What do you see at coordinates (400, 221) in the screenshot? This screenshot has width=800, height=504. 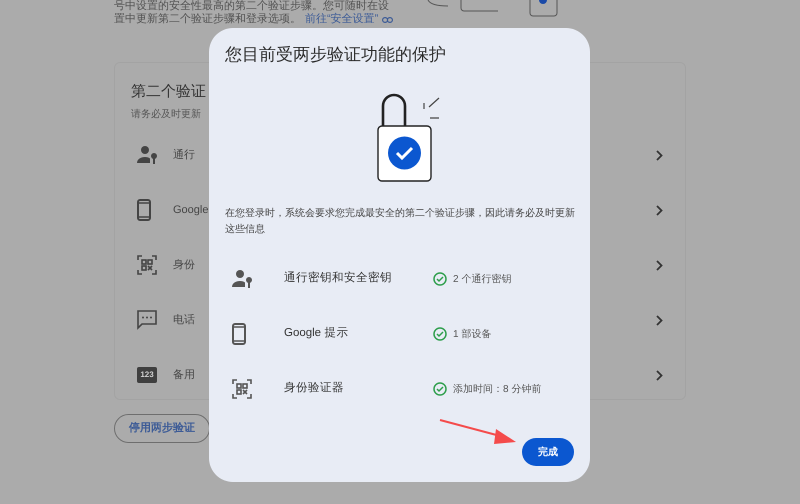 I see `dialog-description: 在您登录时，系统会要求您完成最安全的第二个验证步骤，因此请务必及时更新这些信息` at bounding box center [400, 221].